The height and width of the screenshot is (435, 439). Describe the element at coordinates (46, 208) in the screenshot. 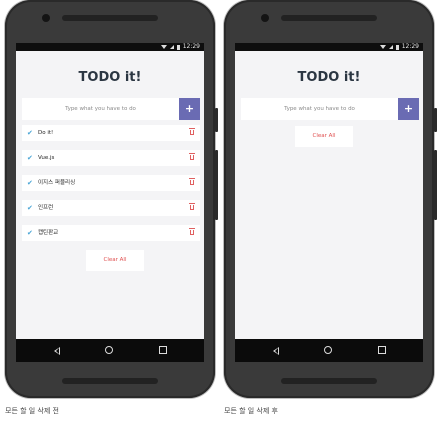

I see `item-label: 인프런` at that location.